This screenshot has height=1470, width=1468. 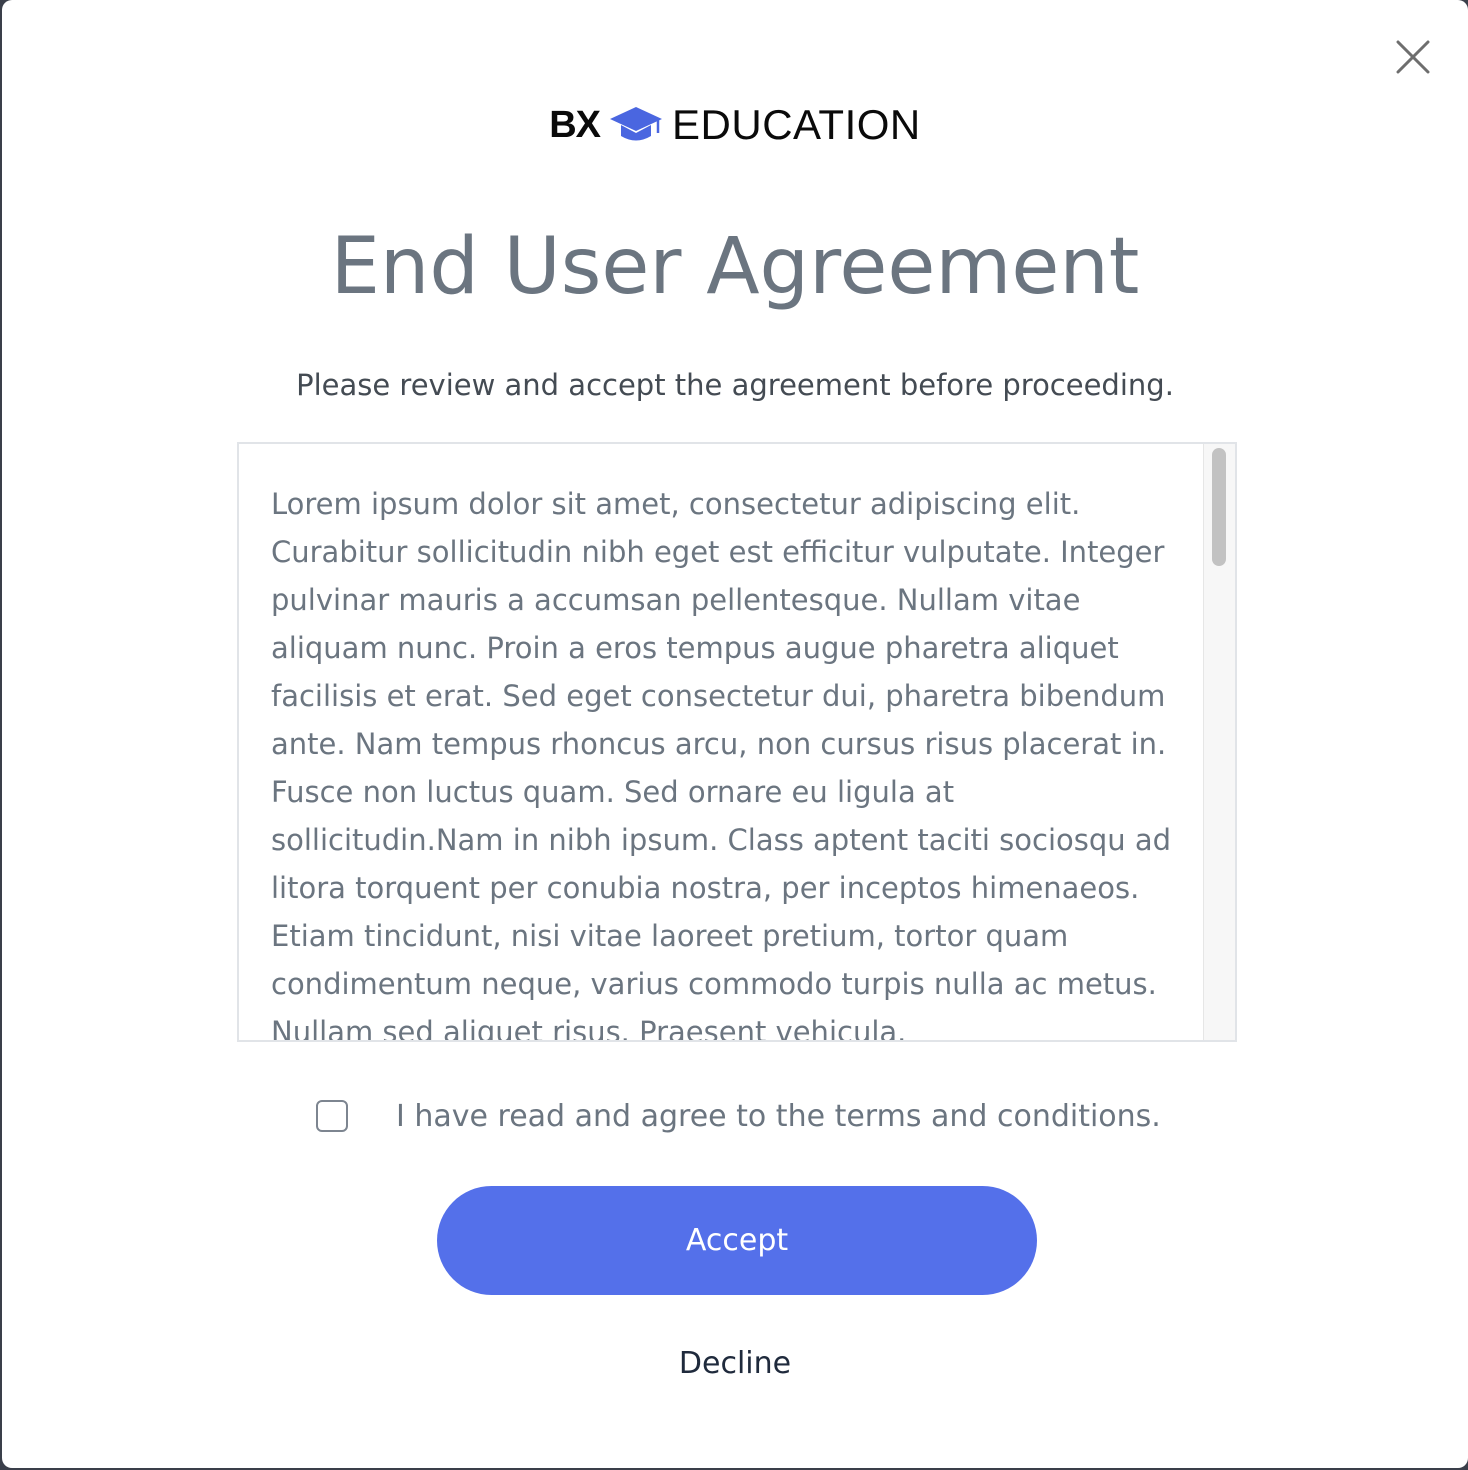 I want to click on page-title: End User Agreement, so click(x=735, y=267).